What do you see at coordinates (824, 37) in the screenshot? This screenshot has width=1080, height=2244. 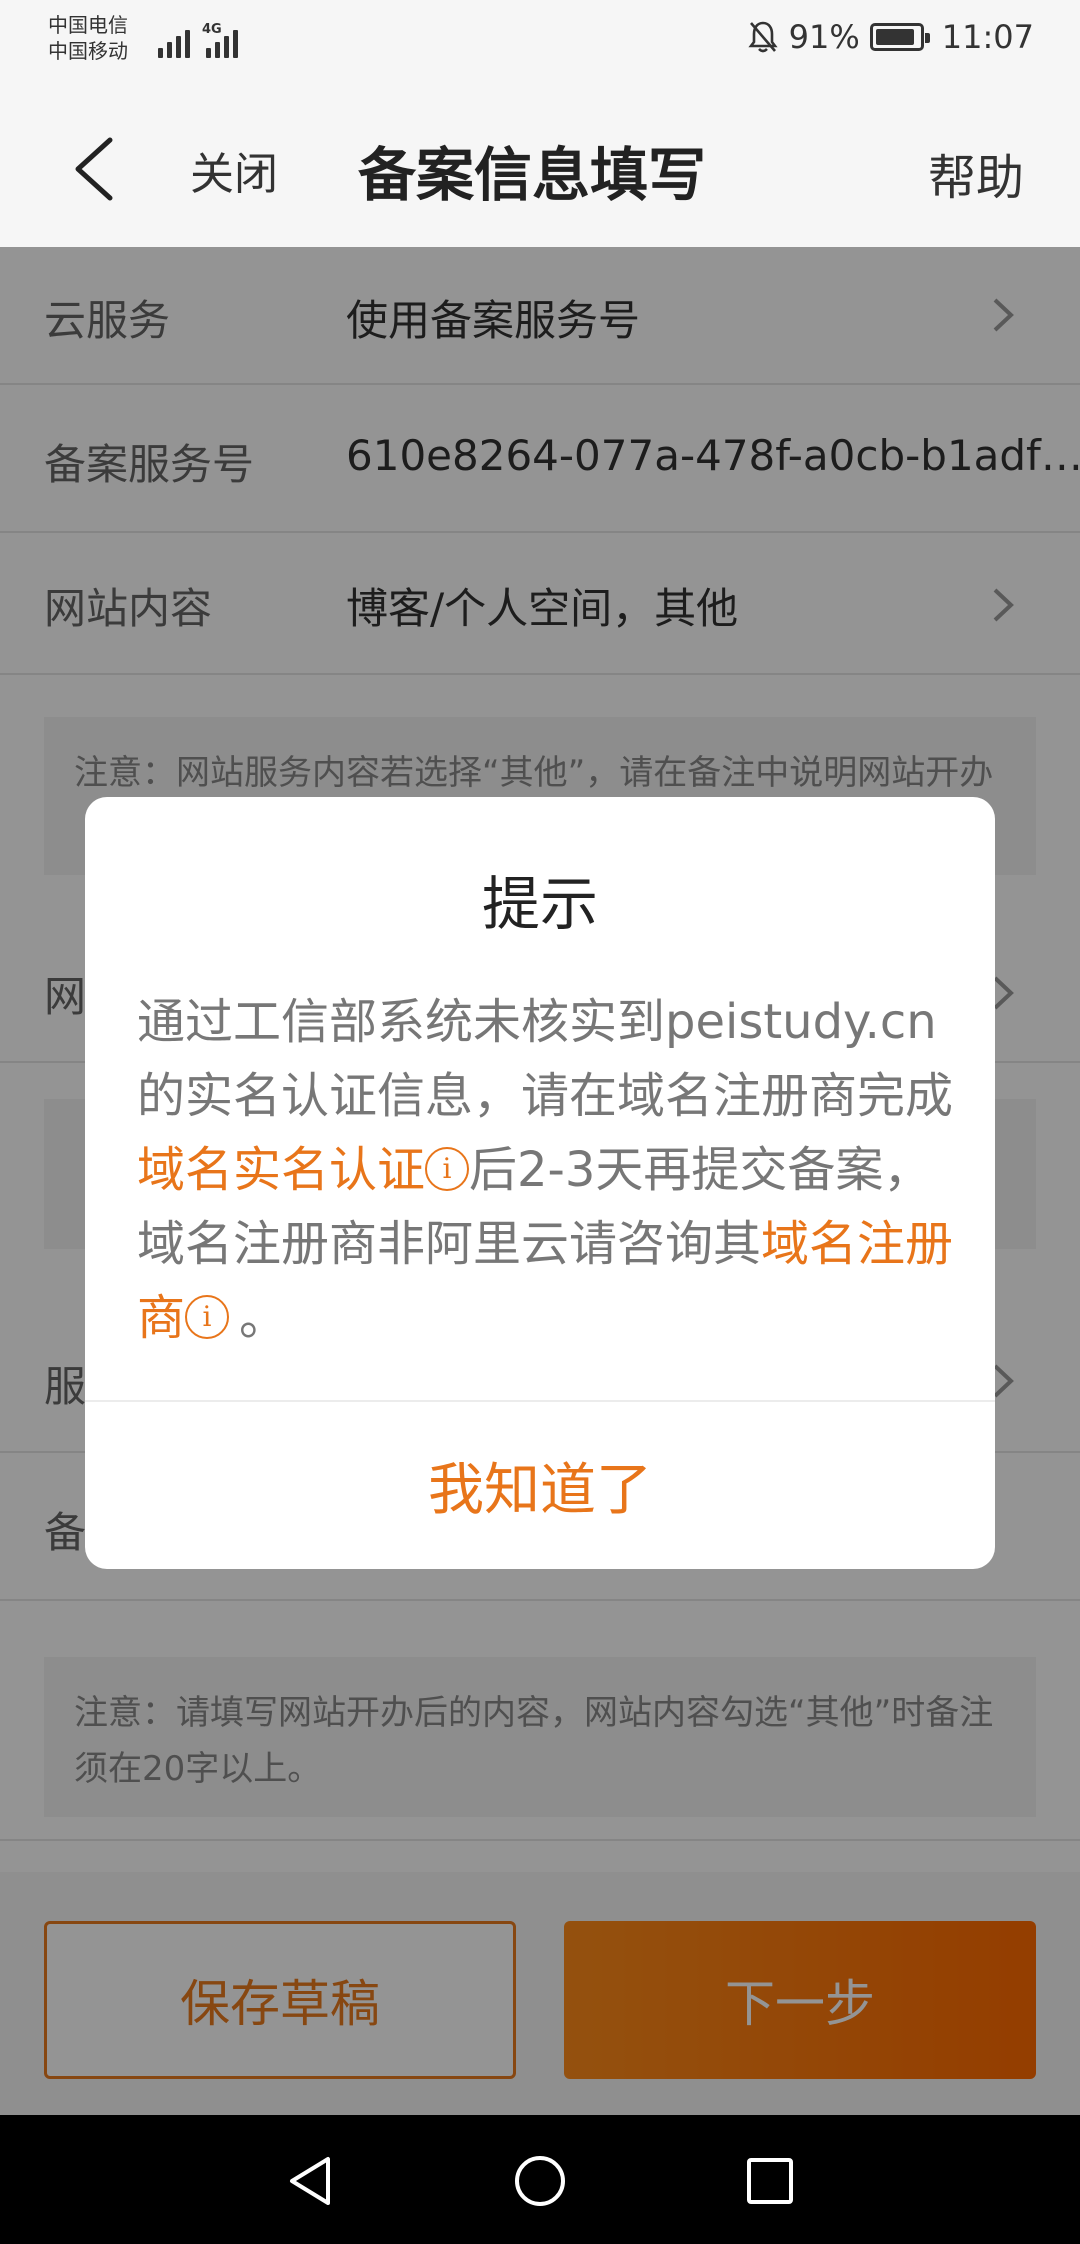 I see `battery-percent: 91%` at bounding box center [824, 37].